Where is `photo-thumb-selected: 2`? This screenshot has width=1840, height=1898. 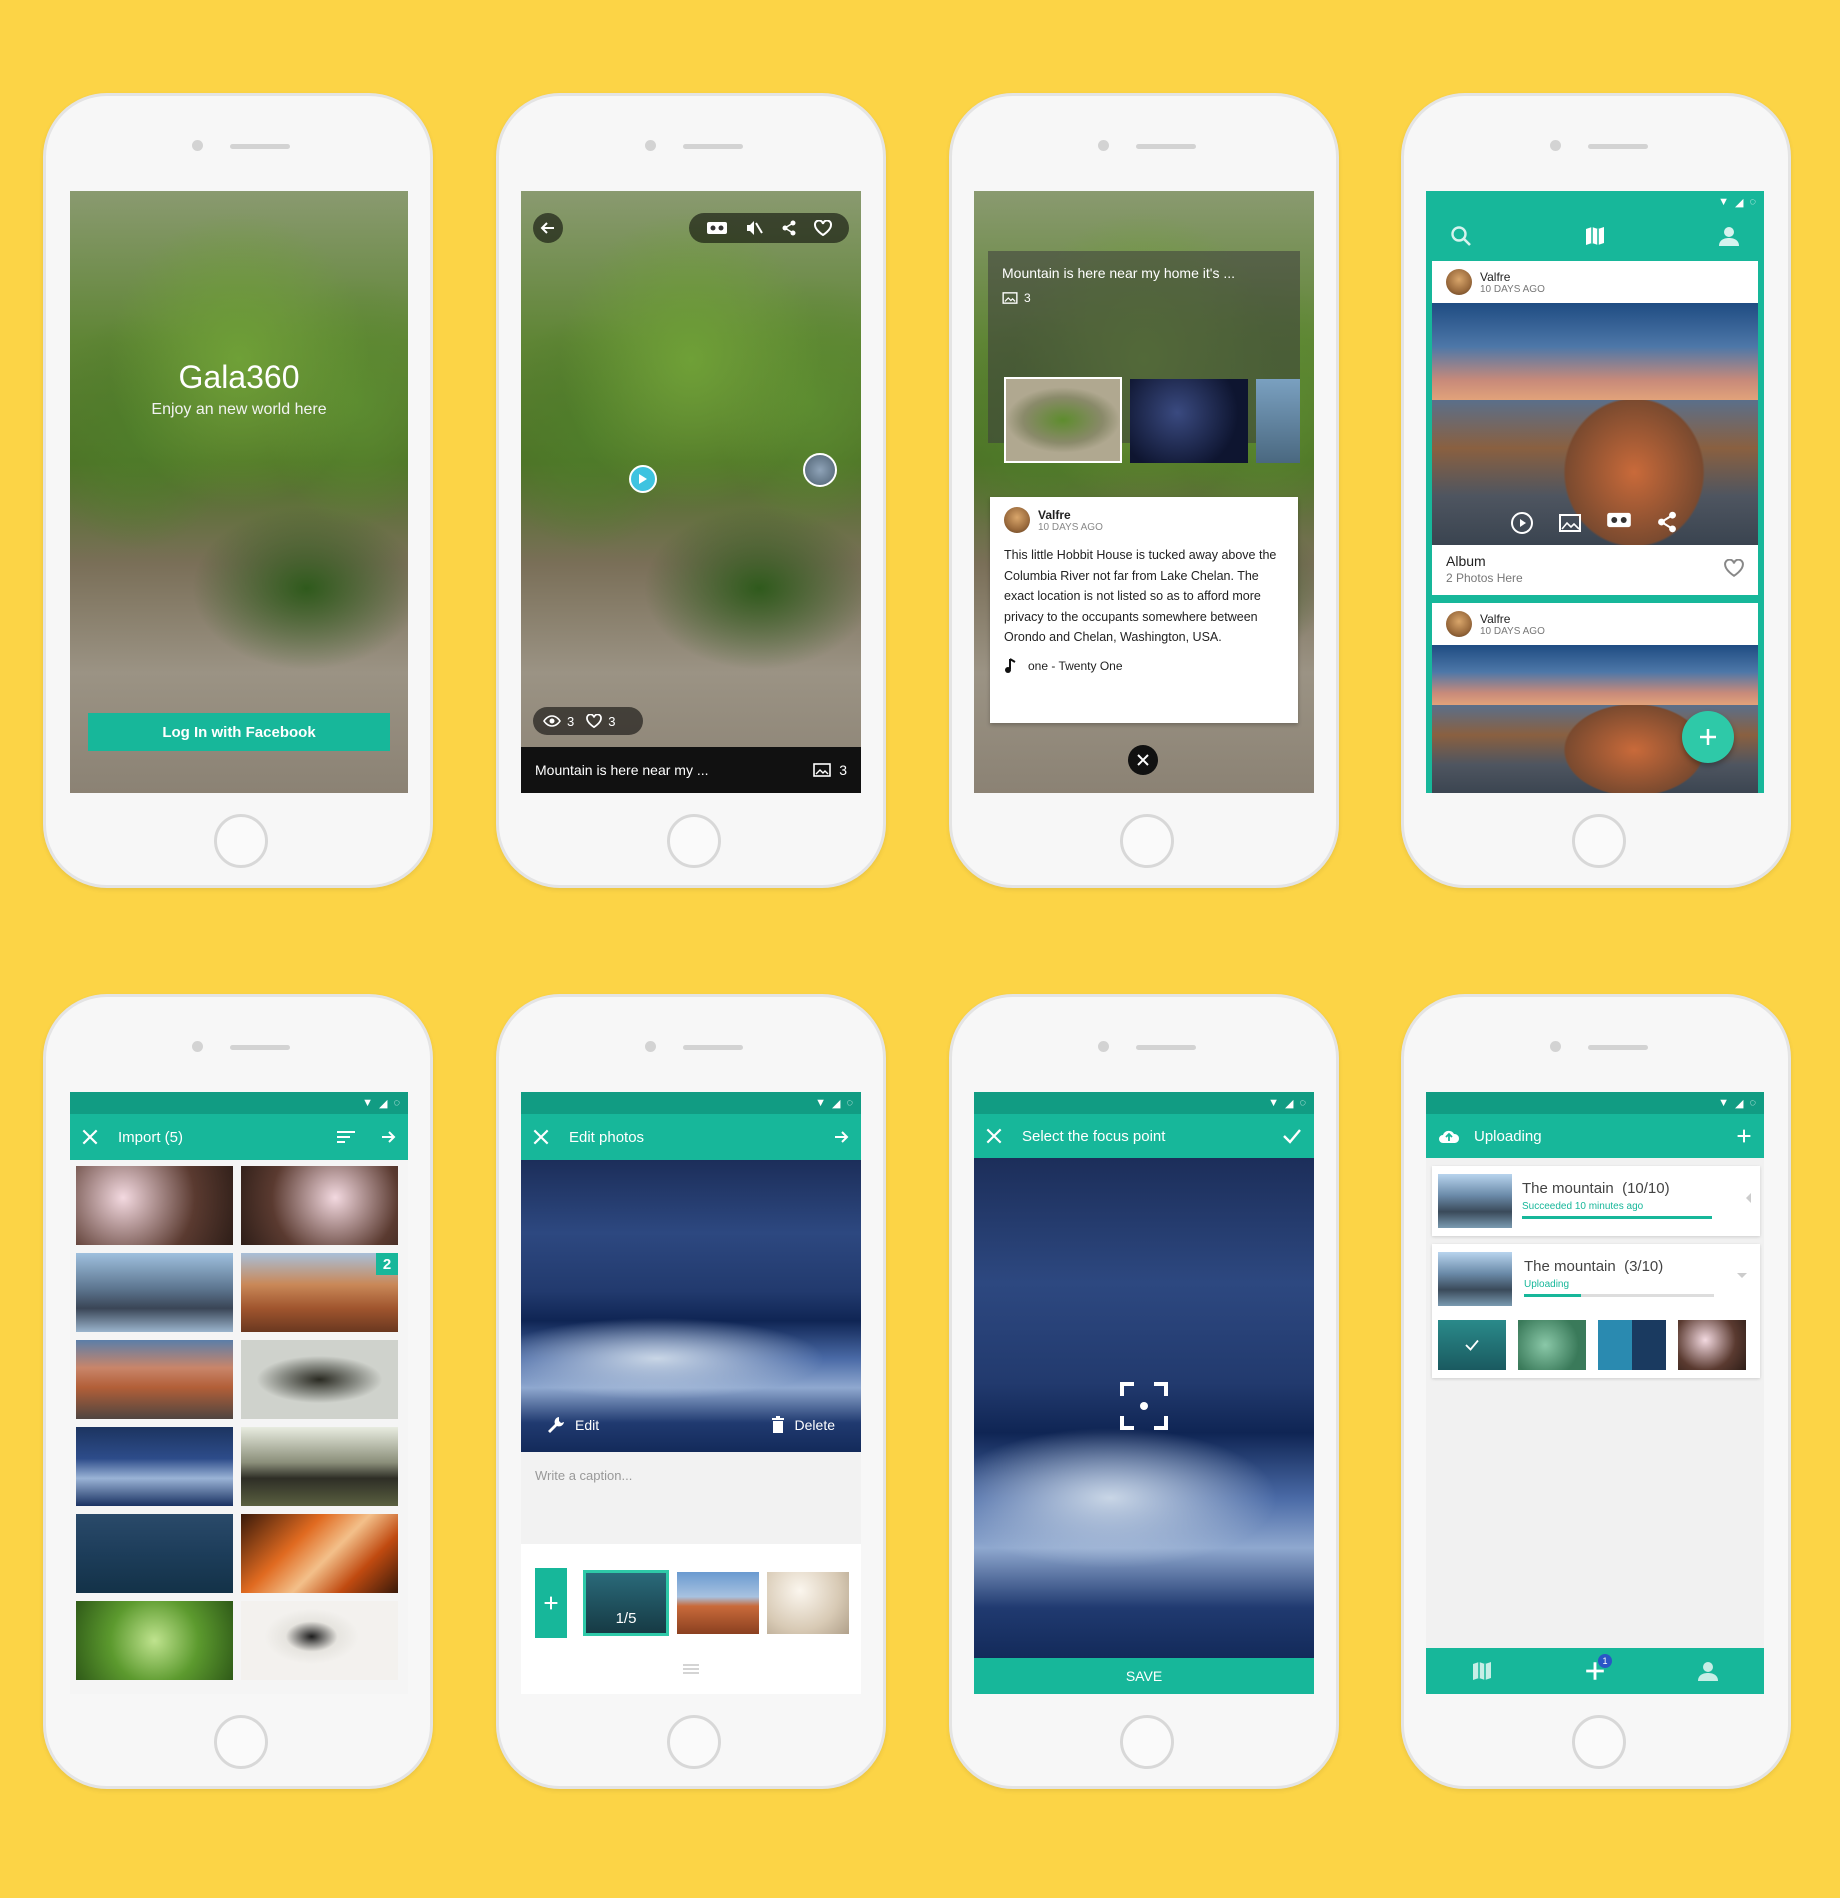
photo-thumb-selected: 2 is located at coordinates (319, 1292).